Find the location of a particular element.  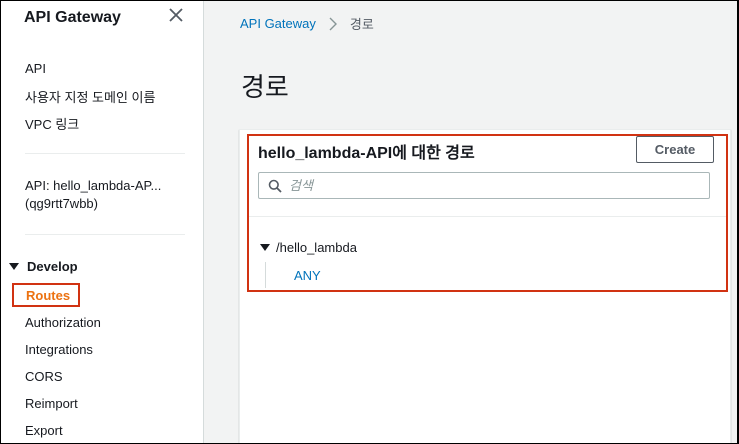

panel-title: hello_lambda-API에 대한 경로 is located at coordinates (366, 153).